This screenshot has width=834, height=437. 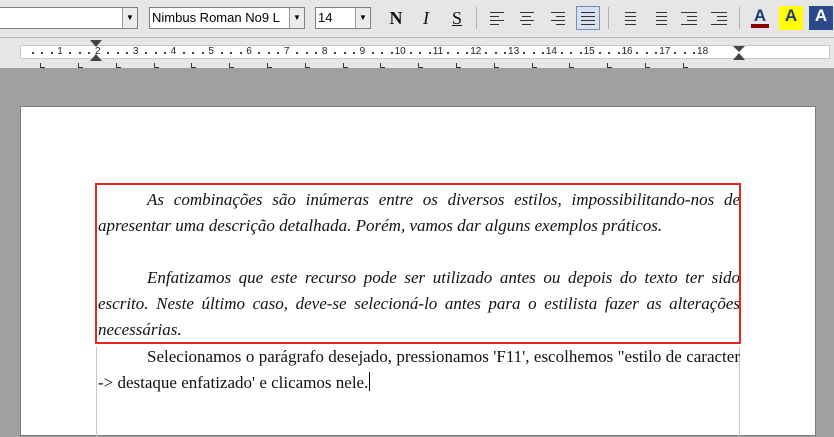 I want to click on highlighting-button: A, so click(x=791, y=18).